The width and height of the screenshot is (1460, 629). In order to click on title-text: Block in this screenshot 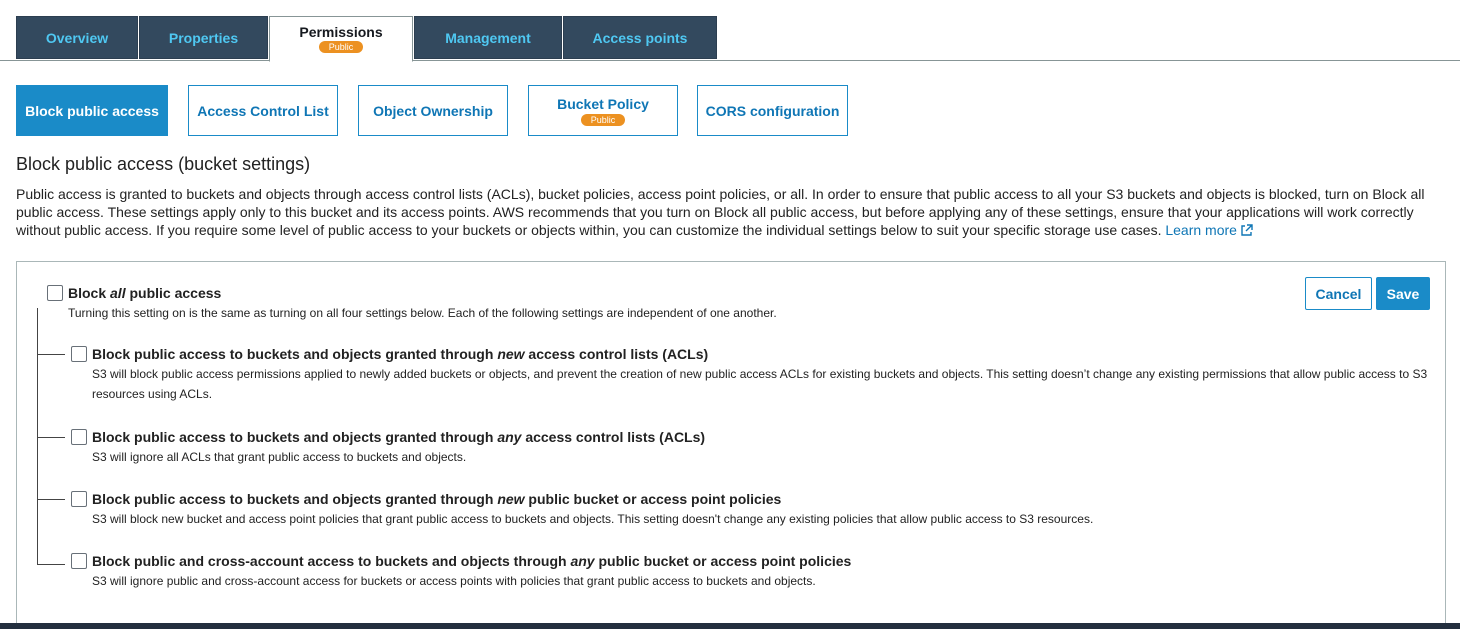, I will do `click(89, 293)`.